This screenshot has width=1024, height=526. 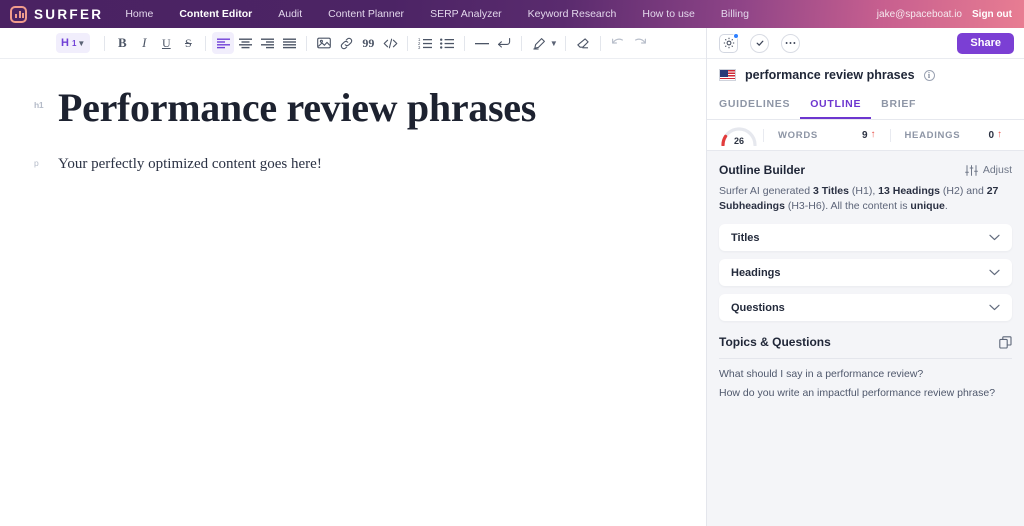 I want to click on underline-icon: U, so click(x=166, y=43).